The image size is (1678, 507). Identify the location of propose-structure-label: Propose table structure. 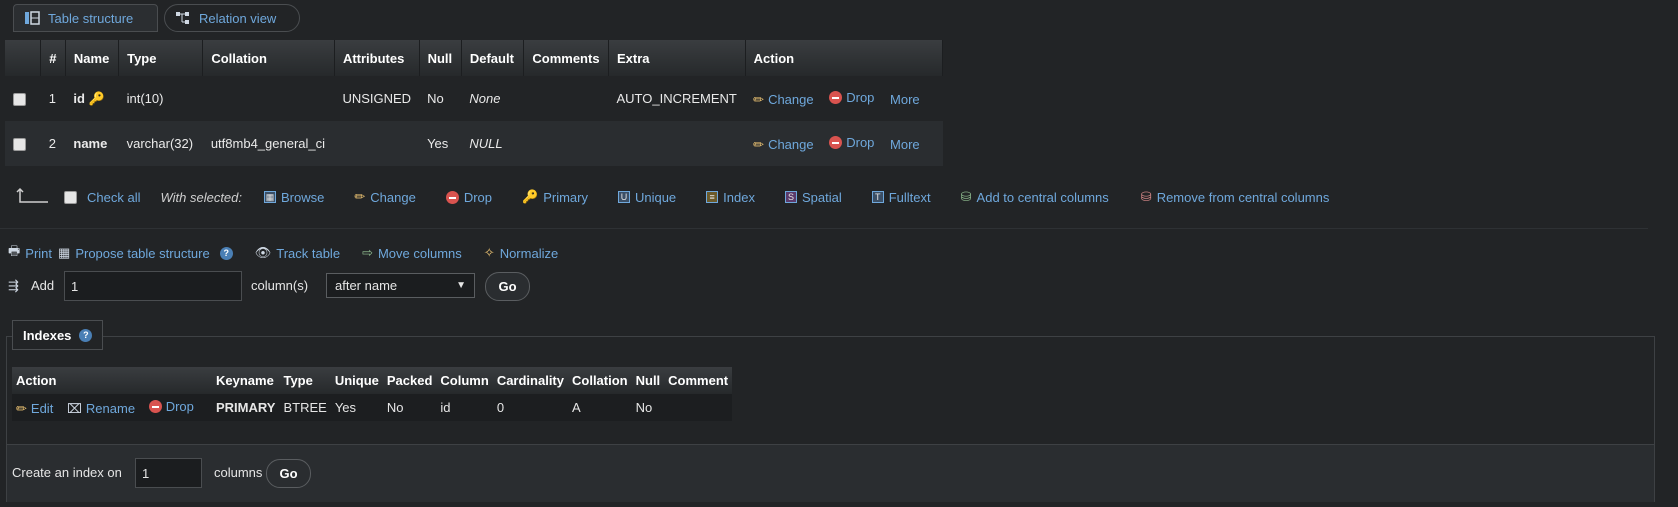
(142, 253).